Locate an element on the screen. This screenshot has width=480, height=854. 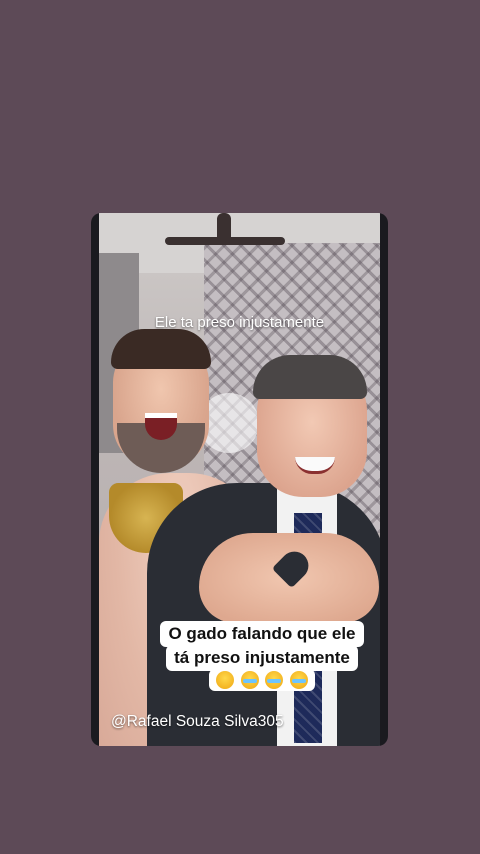
ceiling-fan-hub is located at coordinates (224, 229).